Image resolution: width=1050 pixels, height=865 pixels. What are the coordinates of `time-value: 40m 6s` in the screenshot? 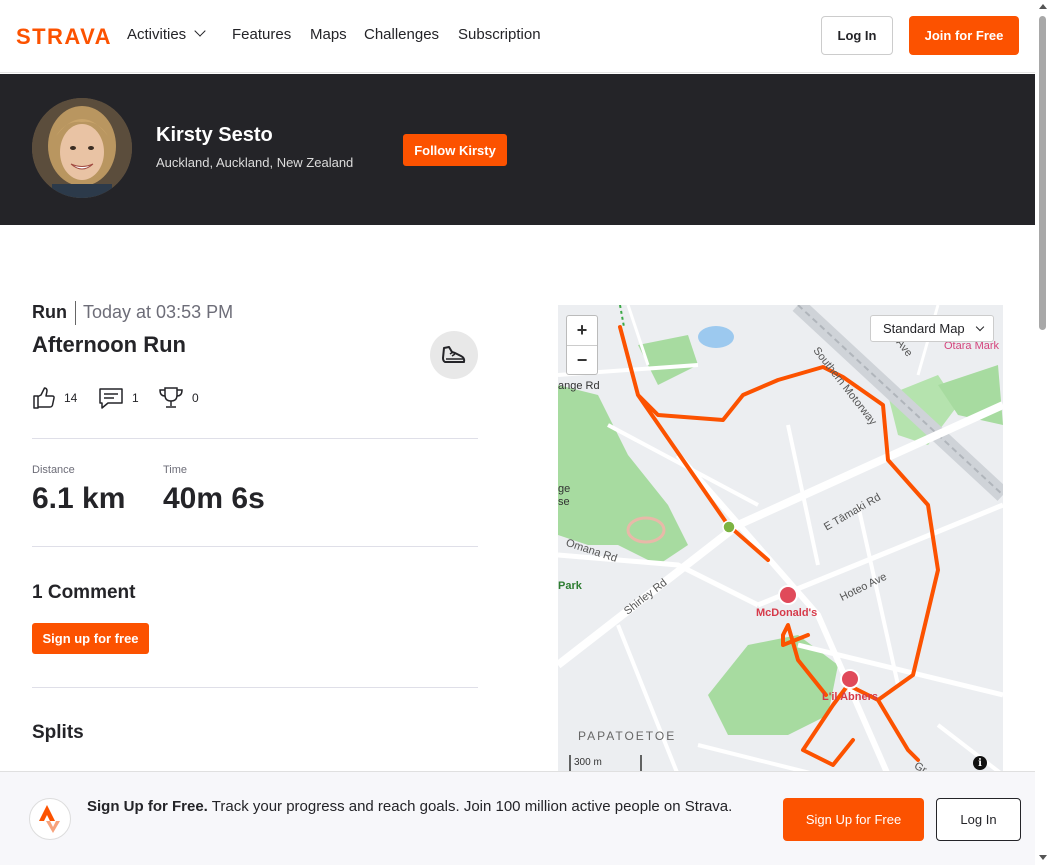 It's located at (214, 498).